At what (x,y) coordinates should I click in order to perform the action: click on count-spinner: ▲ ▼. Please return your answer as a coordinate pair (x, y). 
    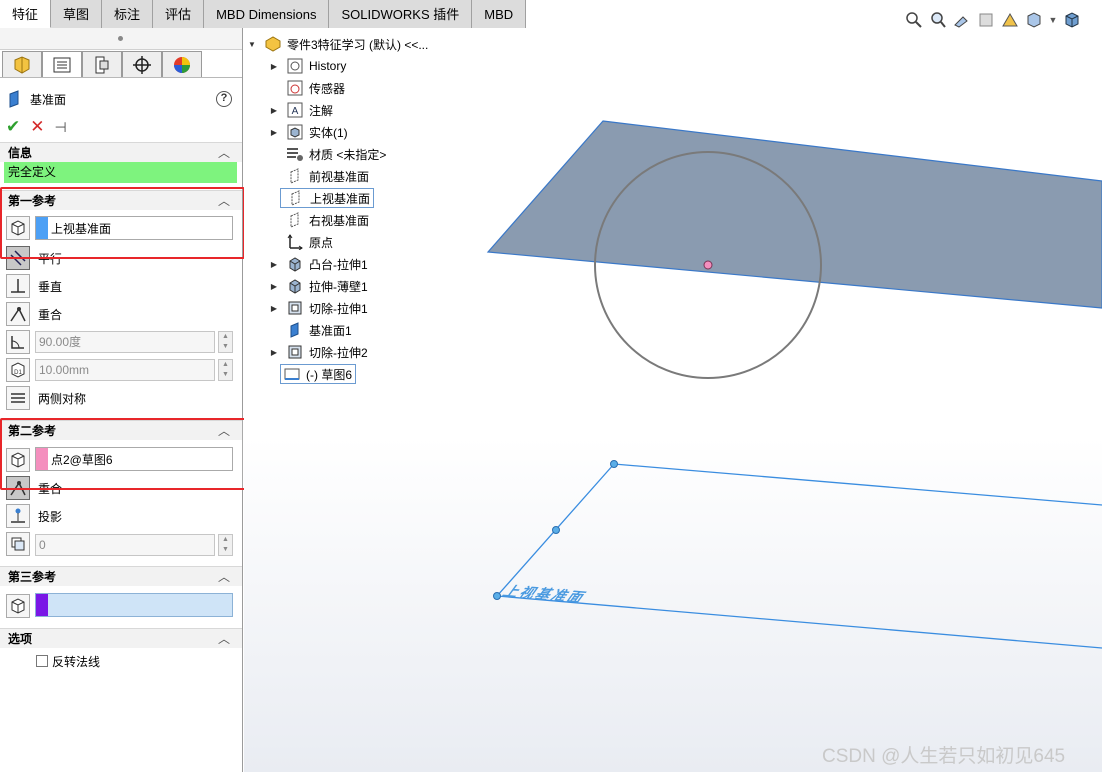
    Looking at the image, I should click on (225, 545).